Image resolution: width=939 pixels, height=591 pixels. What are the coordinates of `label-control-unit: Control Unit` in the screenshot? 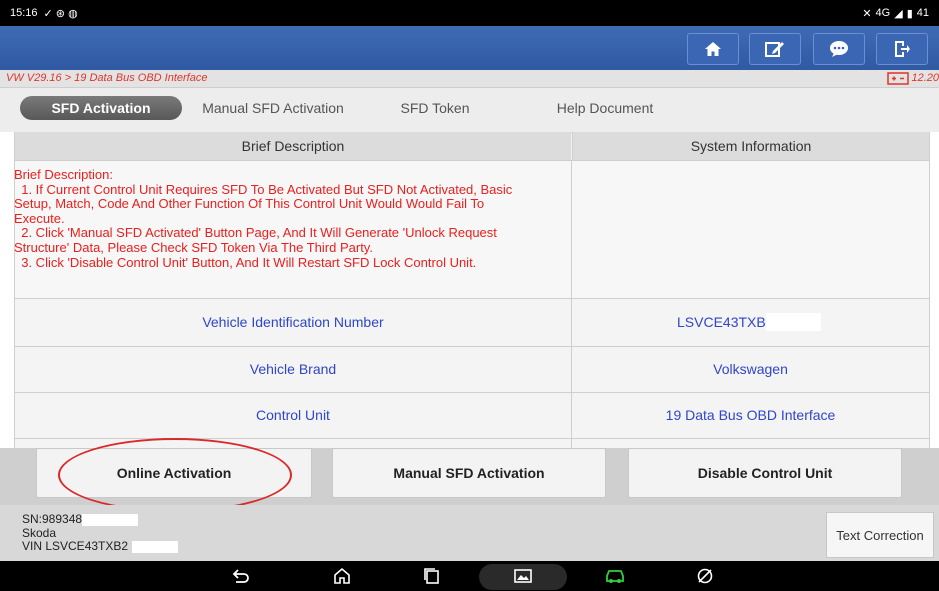 It's located at (293, 415).